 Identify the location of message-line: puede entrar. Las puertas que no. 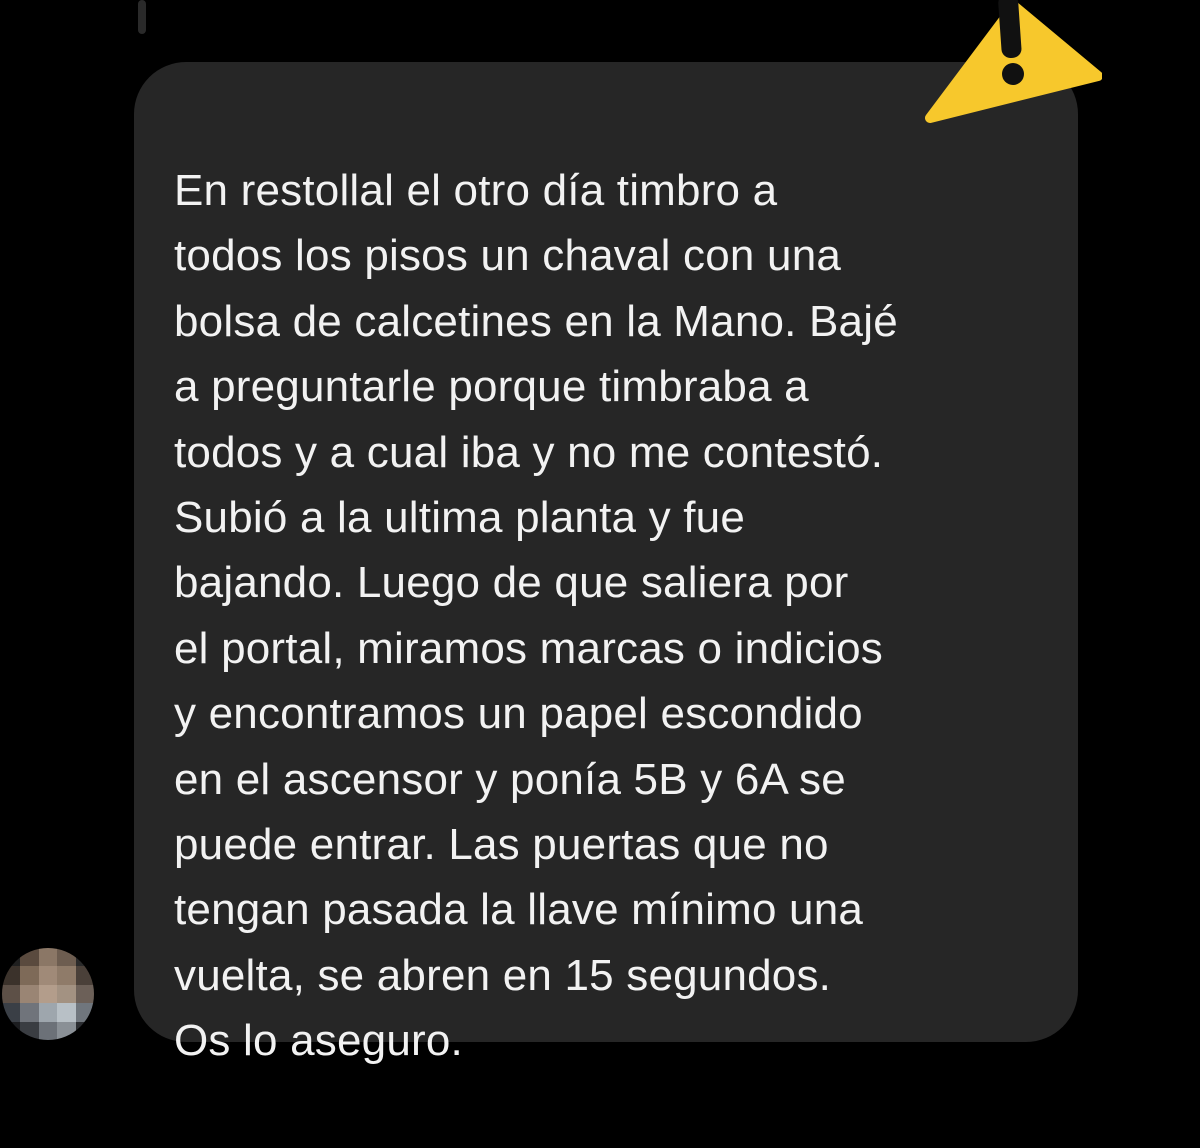
(501, 845).